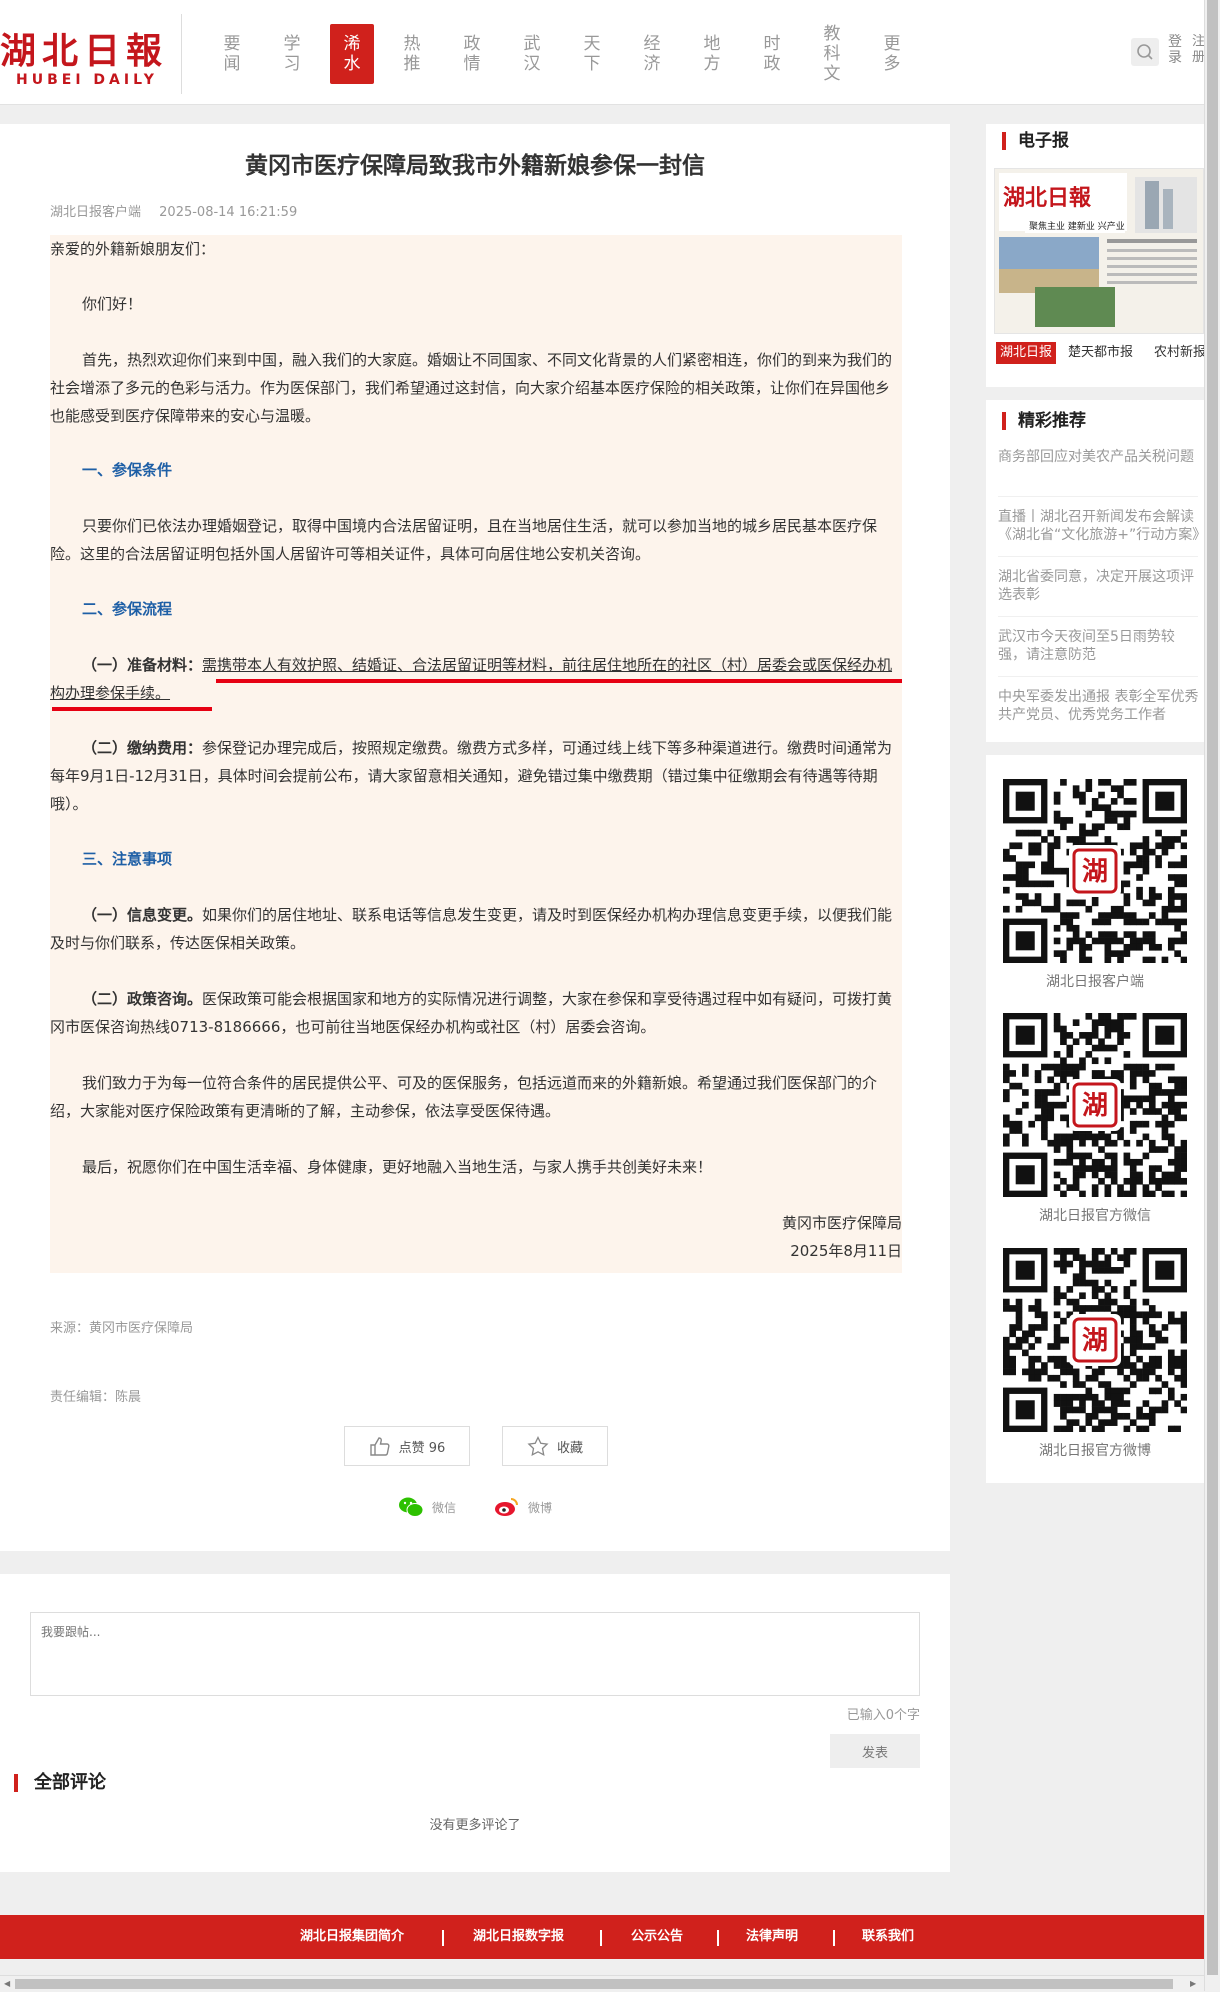 This screenshot has width=1220, height=1992. I want to click on nav-item: 天下, so click(592, 54).